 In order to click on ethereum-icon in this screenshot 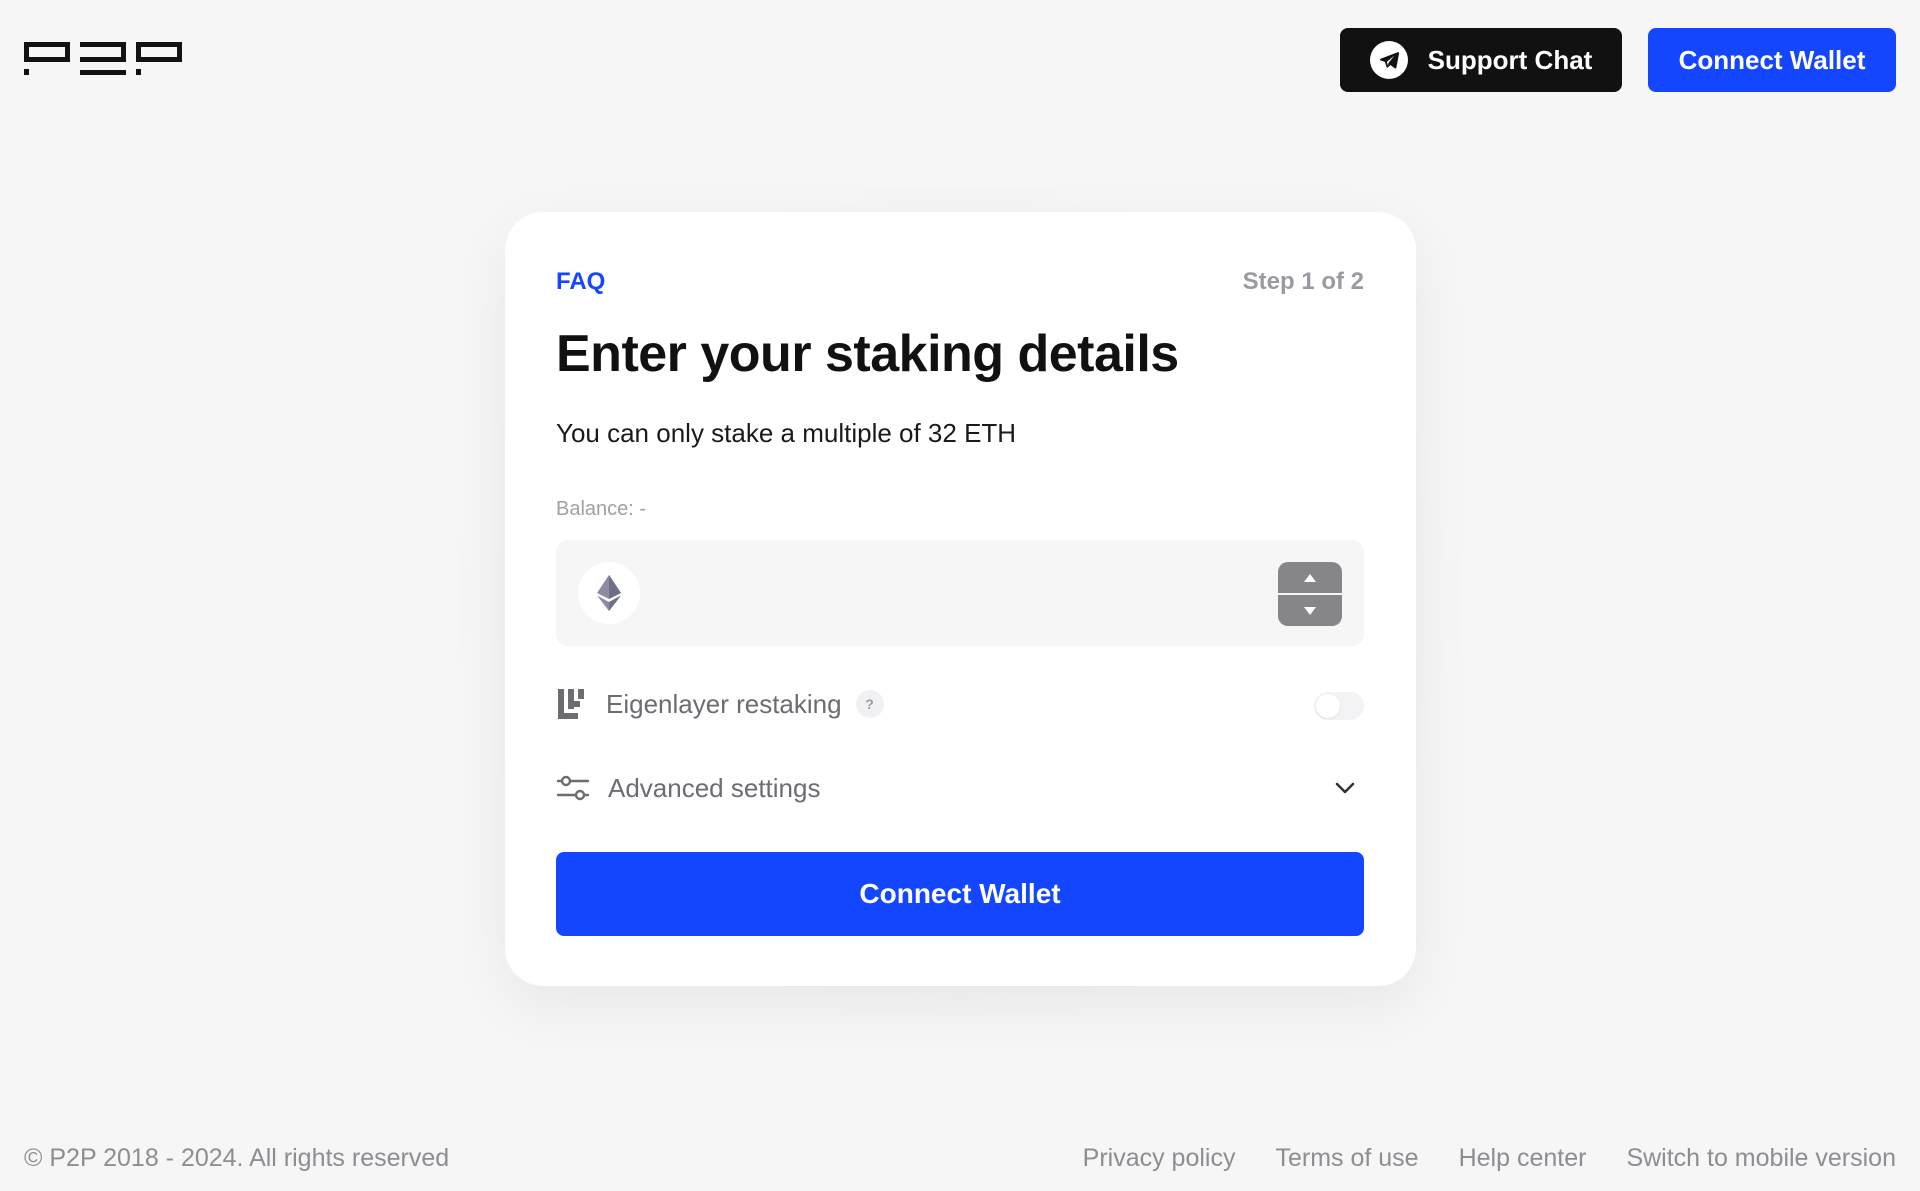, I will do `click(609, 593)`.